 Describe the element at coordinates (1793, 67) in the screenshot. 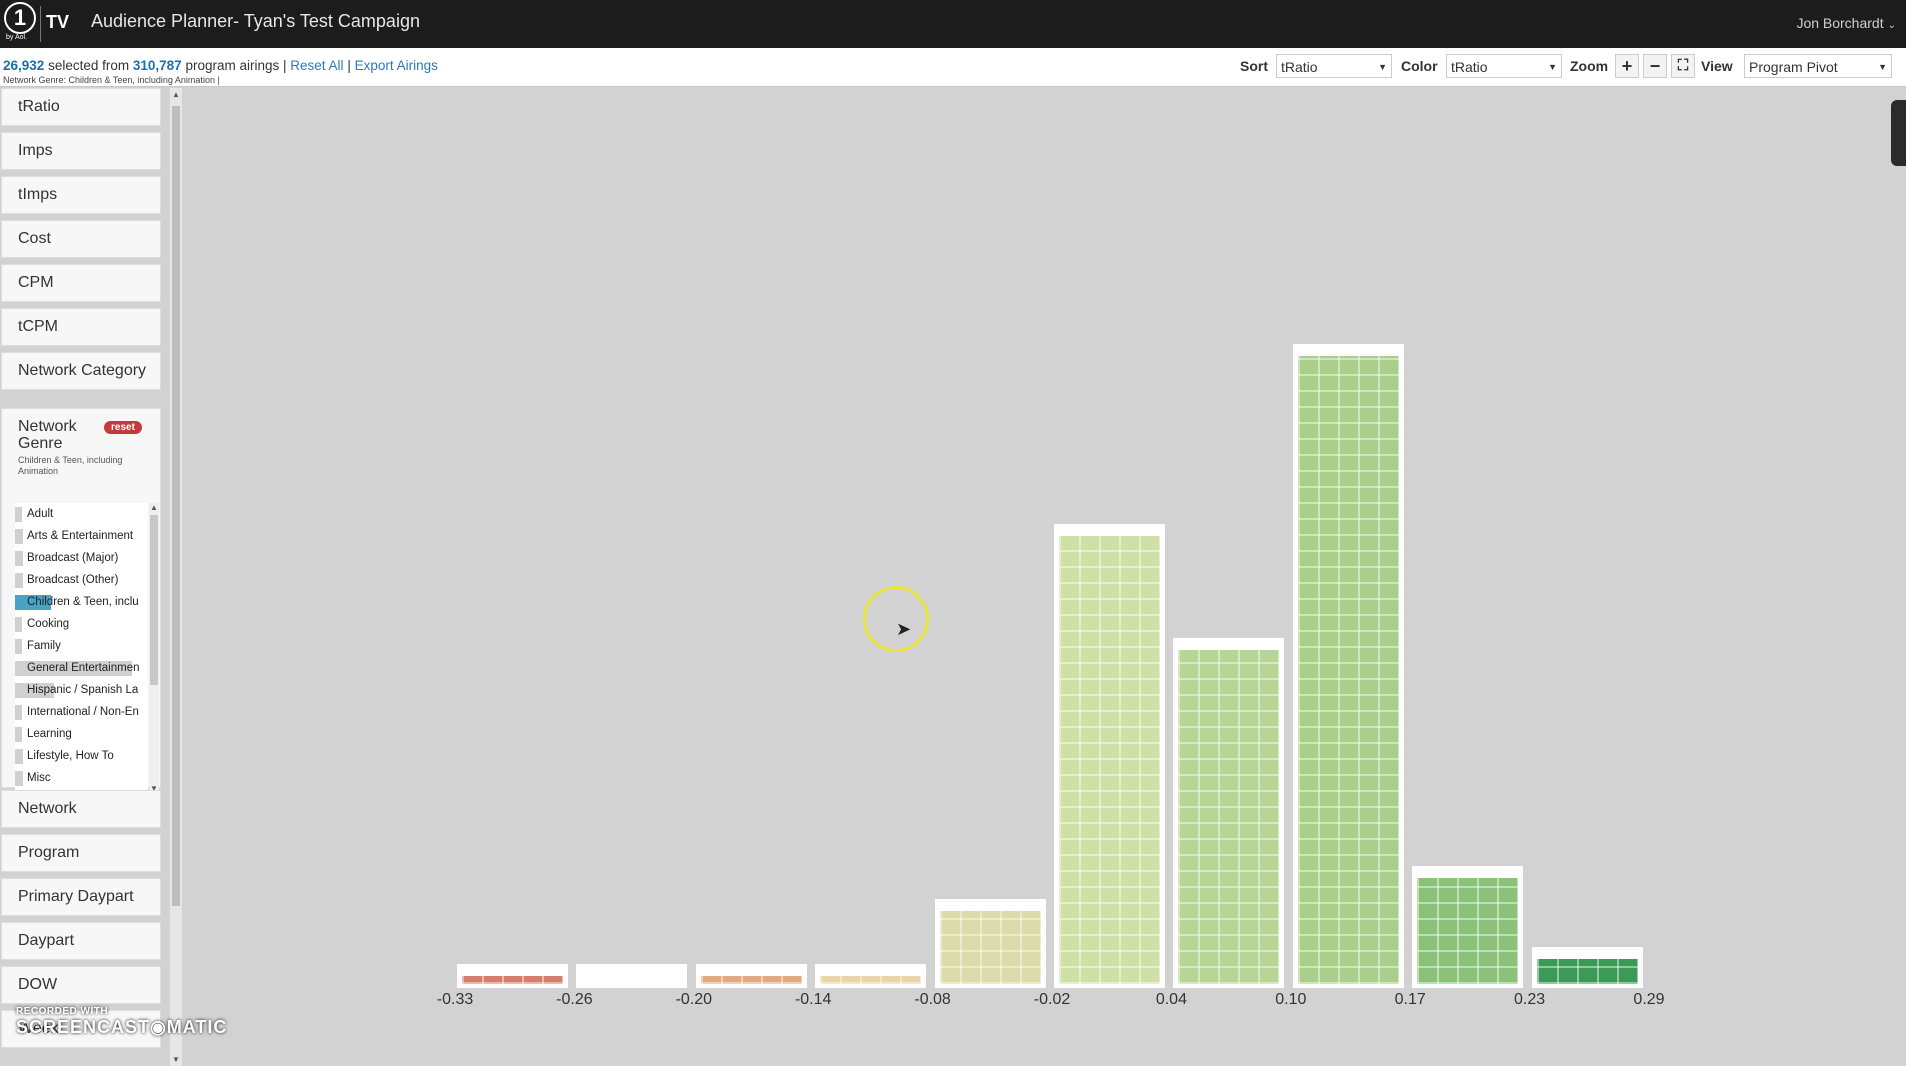

I see `view-value: Program Pivot` at that location.